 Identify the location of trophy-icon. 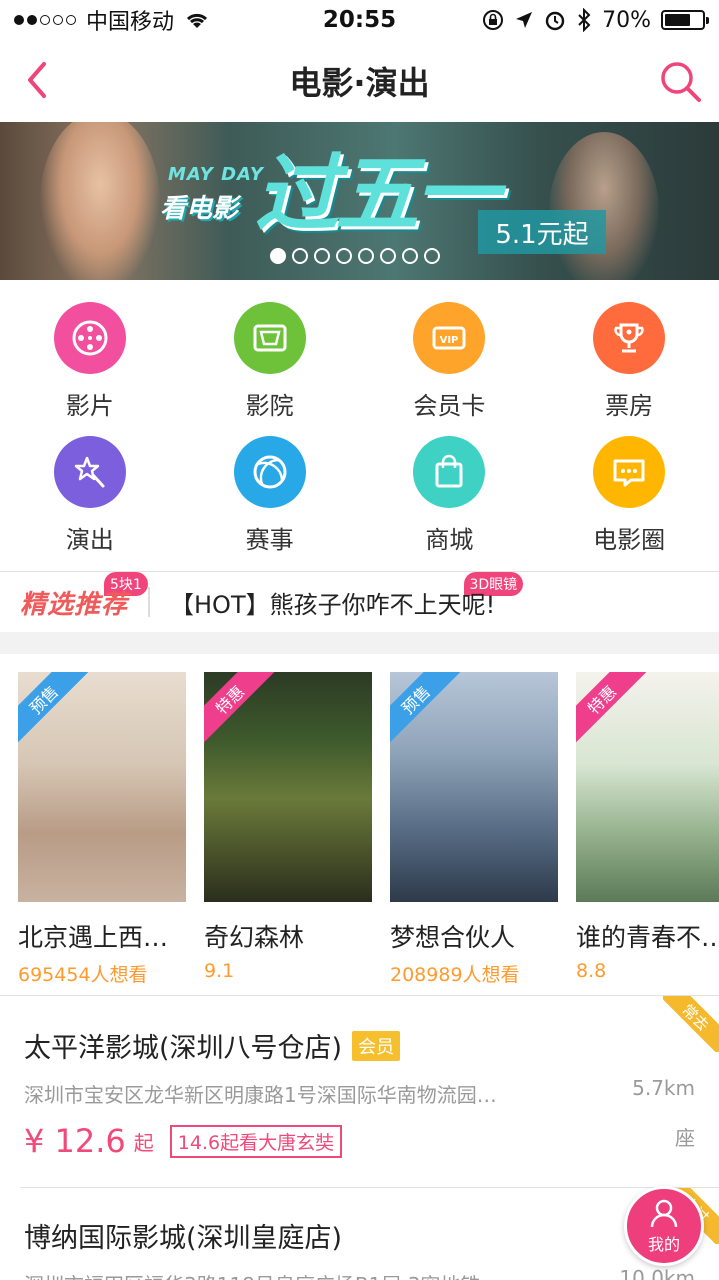
(629, 338).